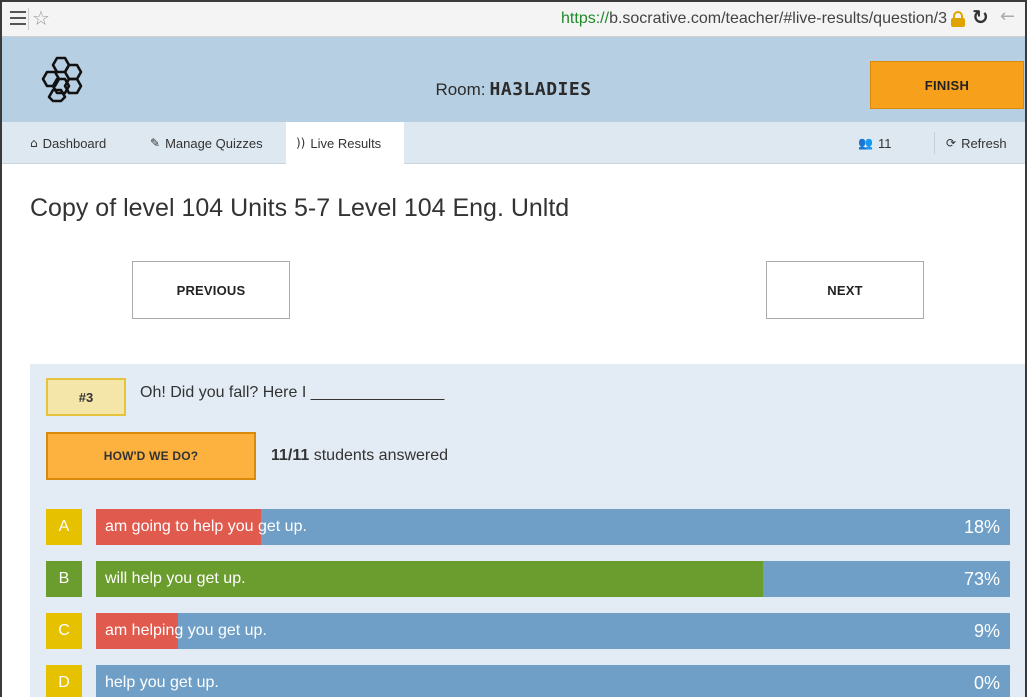  Describe the element at coordinates (884, 143) in the screenshot. I see `student-count-value: 11` at that location.